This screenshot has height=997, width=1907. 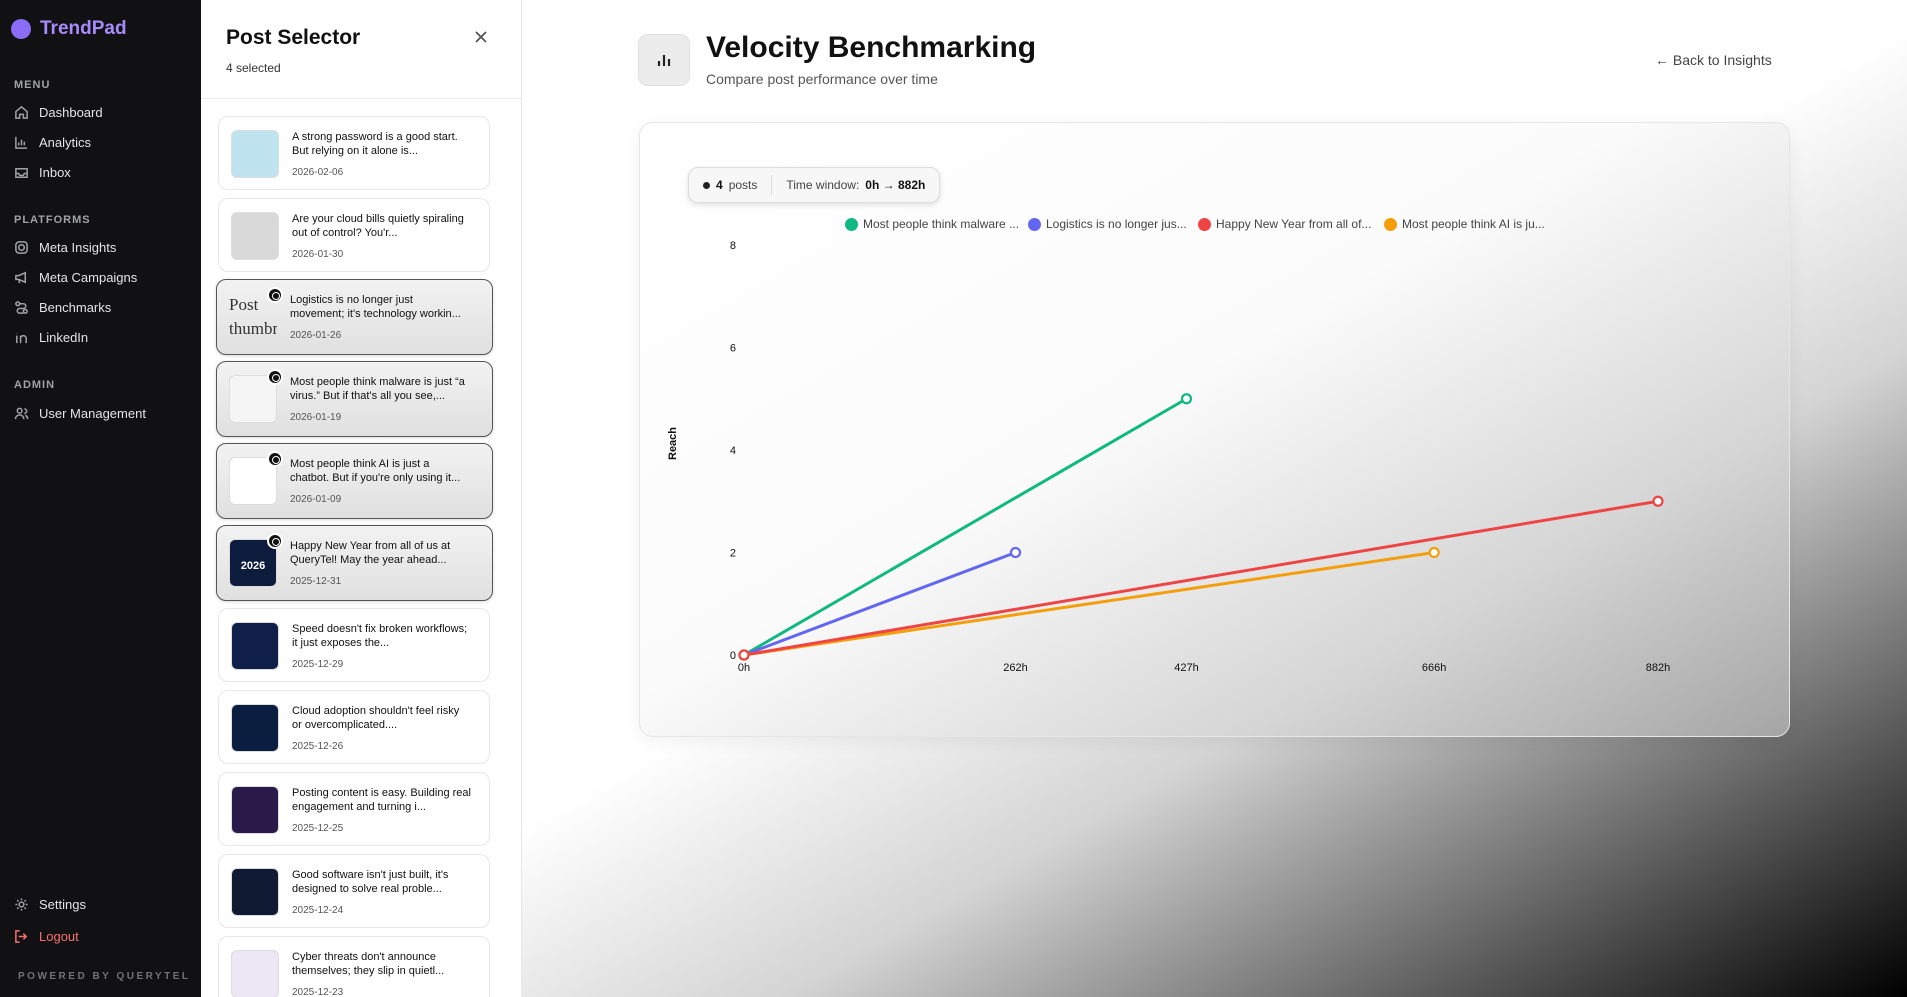 What do you see at coordinates (1658, 668) in the screenshot?
I see `x-tick-label: 882h` at bounding box center [1658, 668].